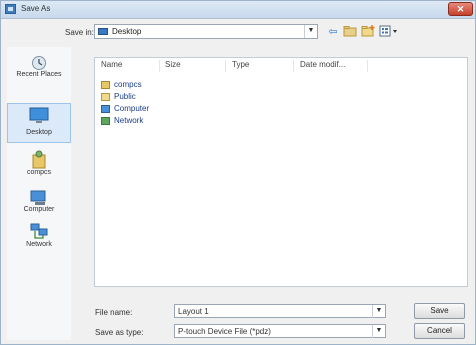 The height and width of the screenshot is (345, 476). Describe the element at coordinates (39, 132) in the screenshot. I see `place-label: Desktop` at that location.